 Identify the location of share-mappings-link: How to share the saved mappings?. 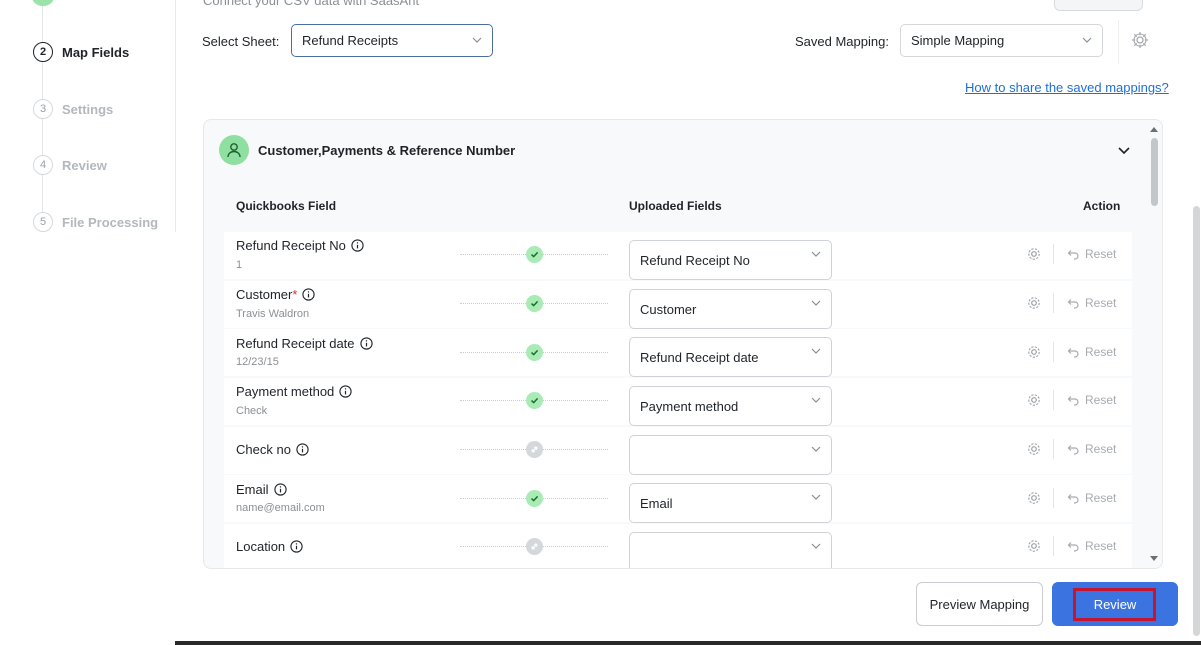
(1067, 87).